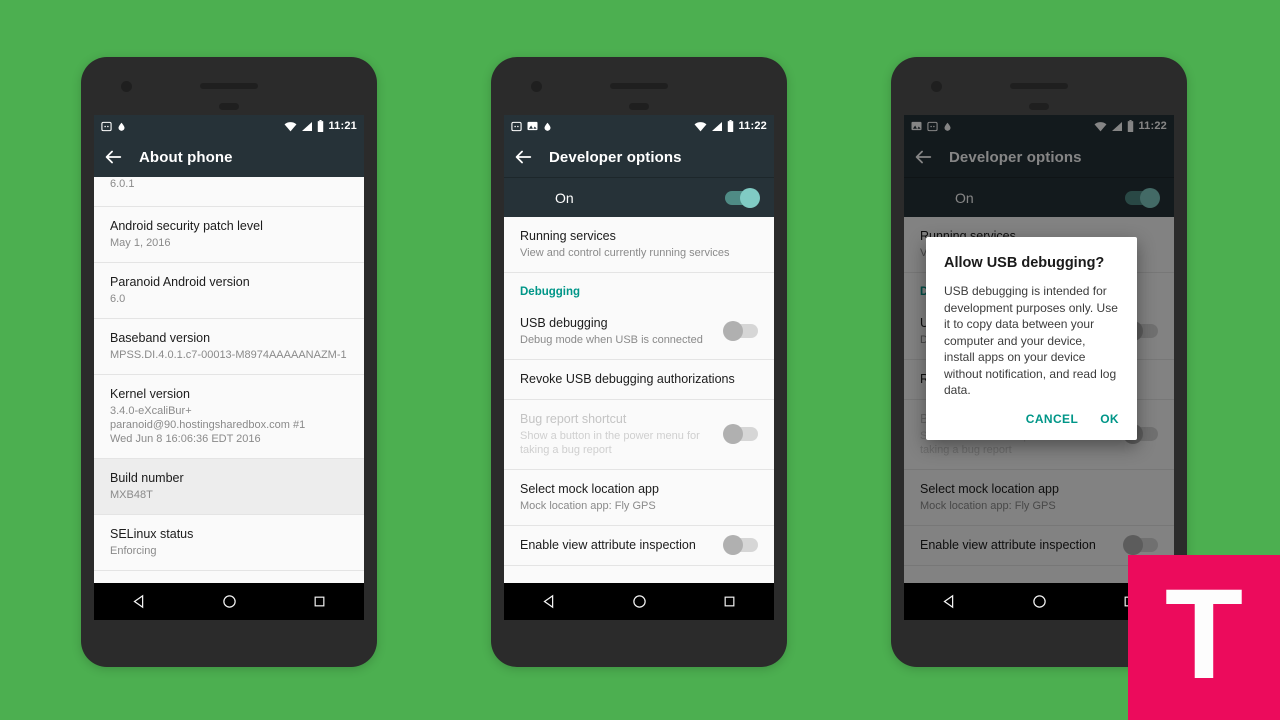  I want to click on list-item-title: Kernel version, so click(150, 394).